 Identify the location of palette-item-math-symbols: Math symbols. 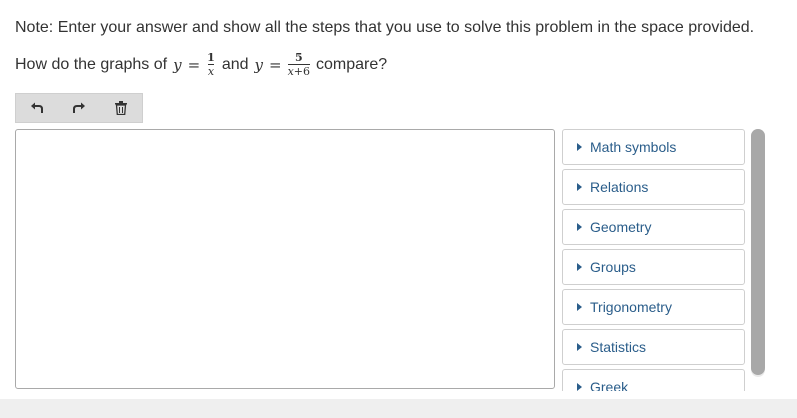
(653, 147).